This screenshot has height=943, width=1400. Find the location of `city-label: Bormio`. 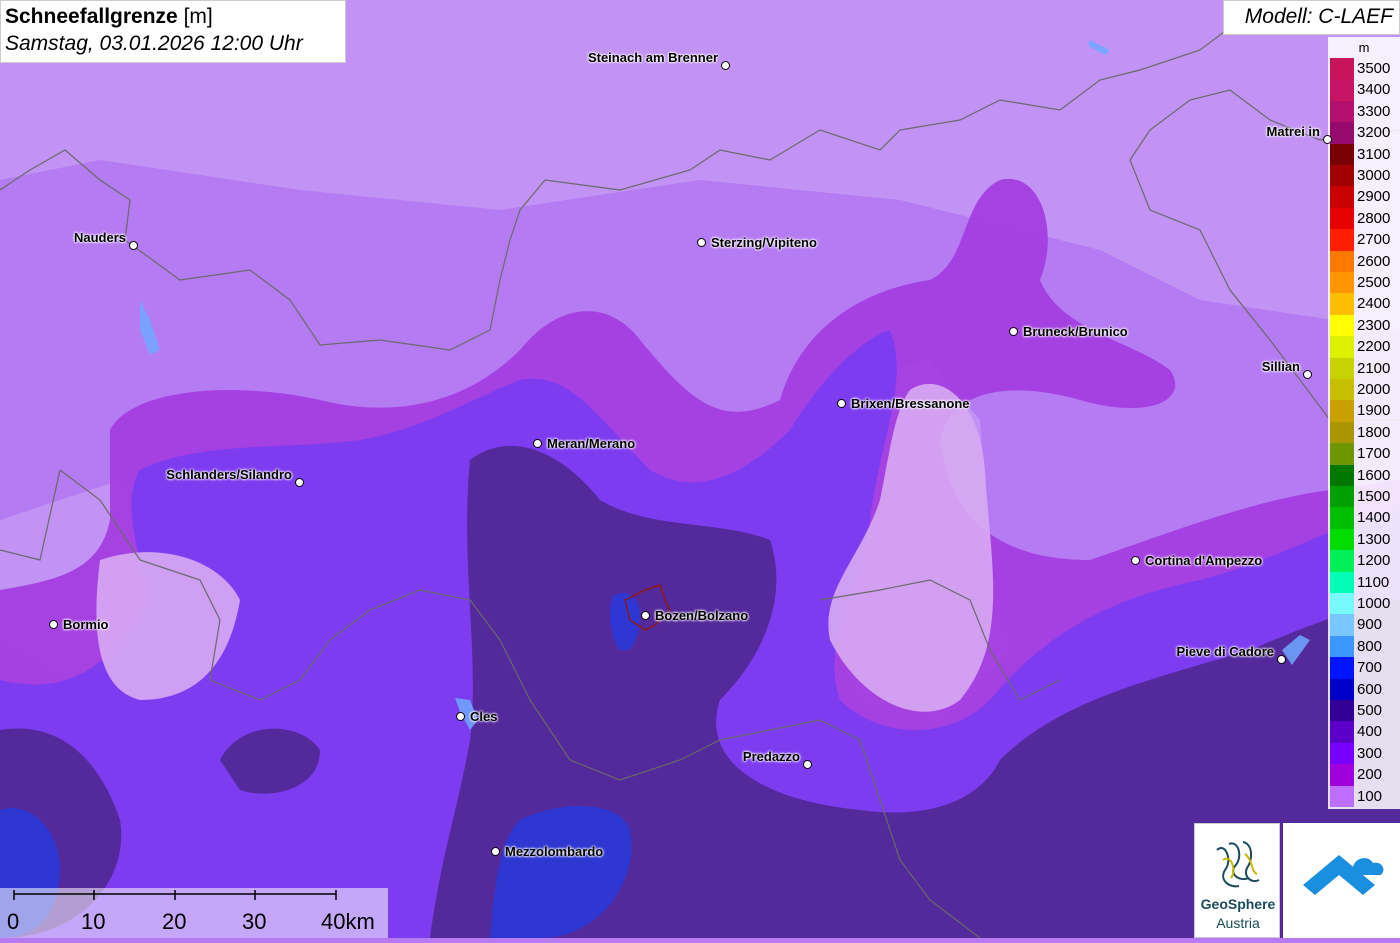

city-label: Bormio is located at coordinates (86, 624).